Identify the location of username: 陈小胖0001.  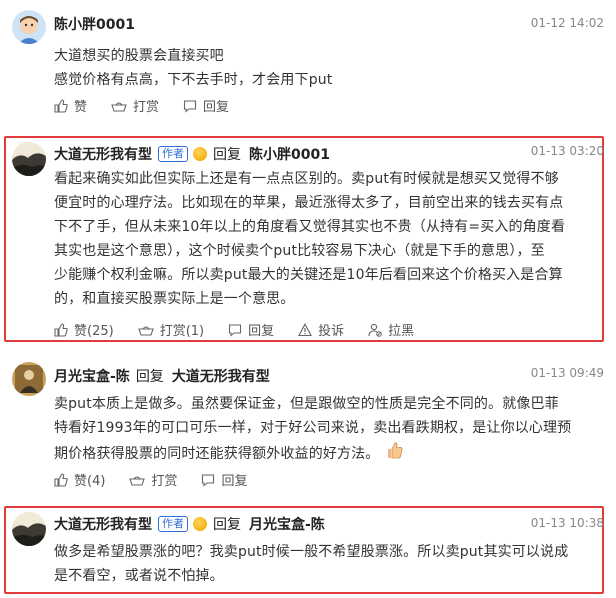
(94, 24).